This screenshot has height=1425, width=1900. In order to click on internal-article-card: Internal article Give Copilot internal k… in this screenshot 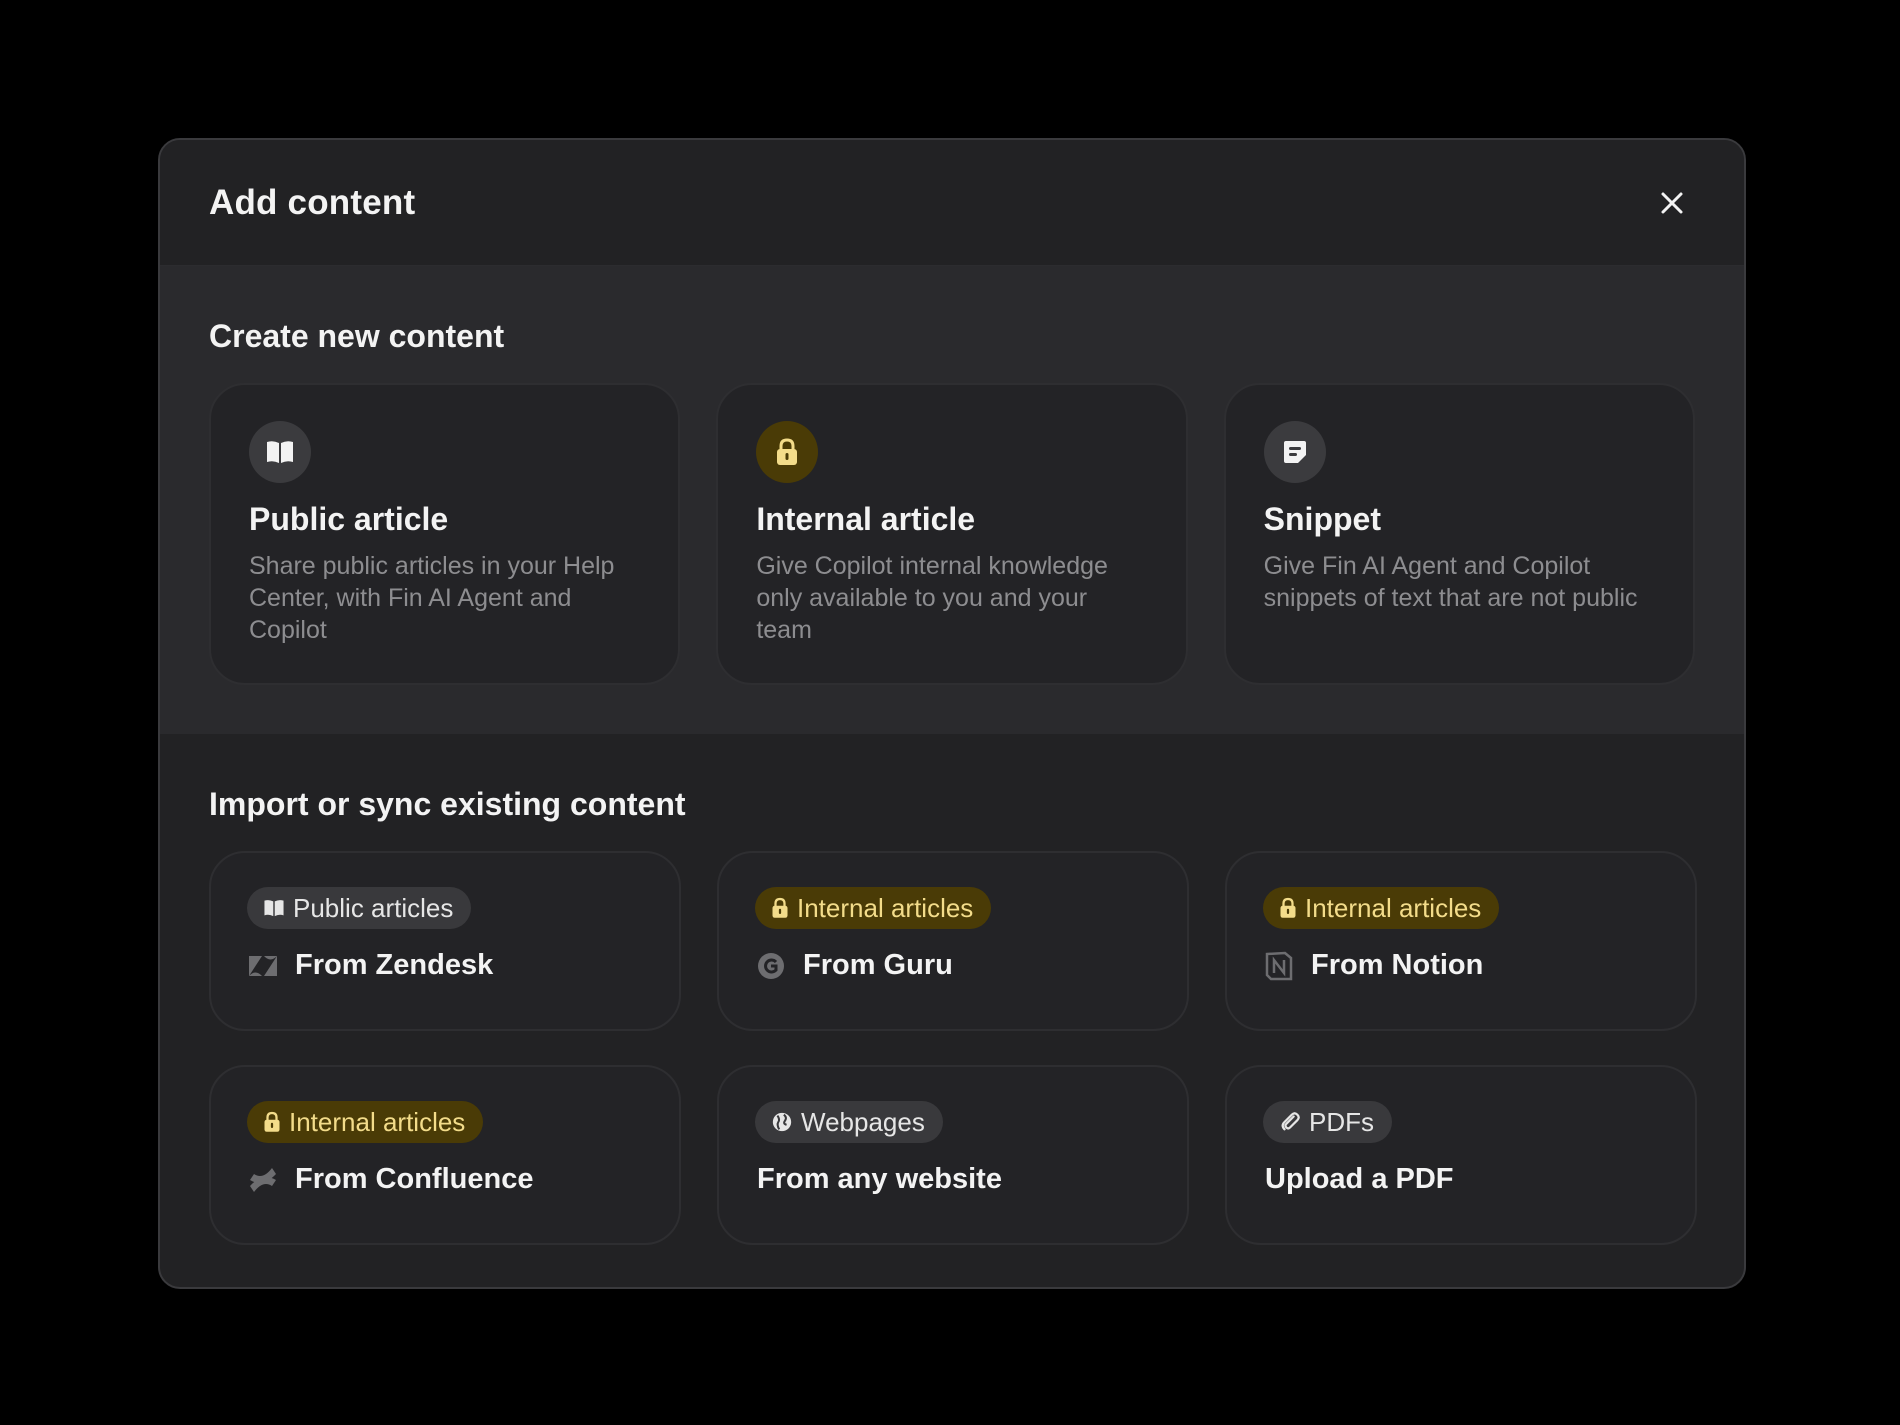, I will do `click(952, 534)`.